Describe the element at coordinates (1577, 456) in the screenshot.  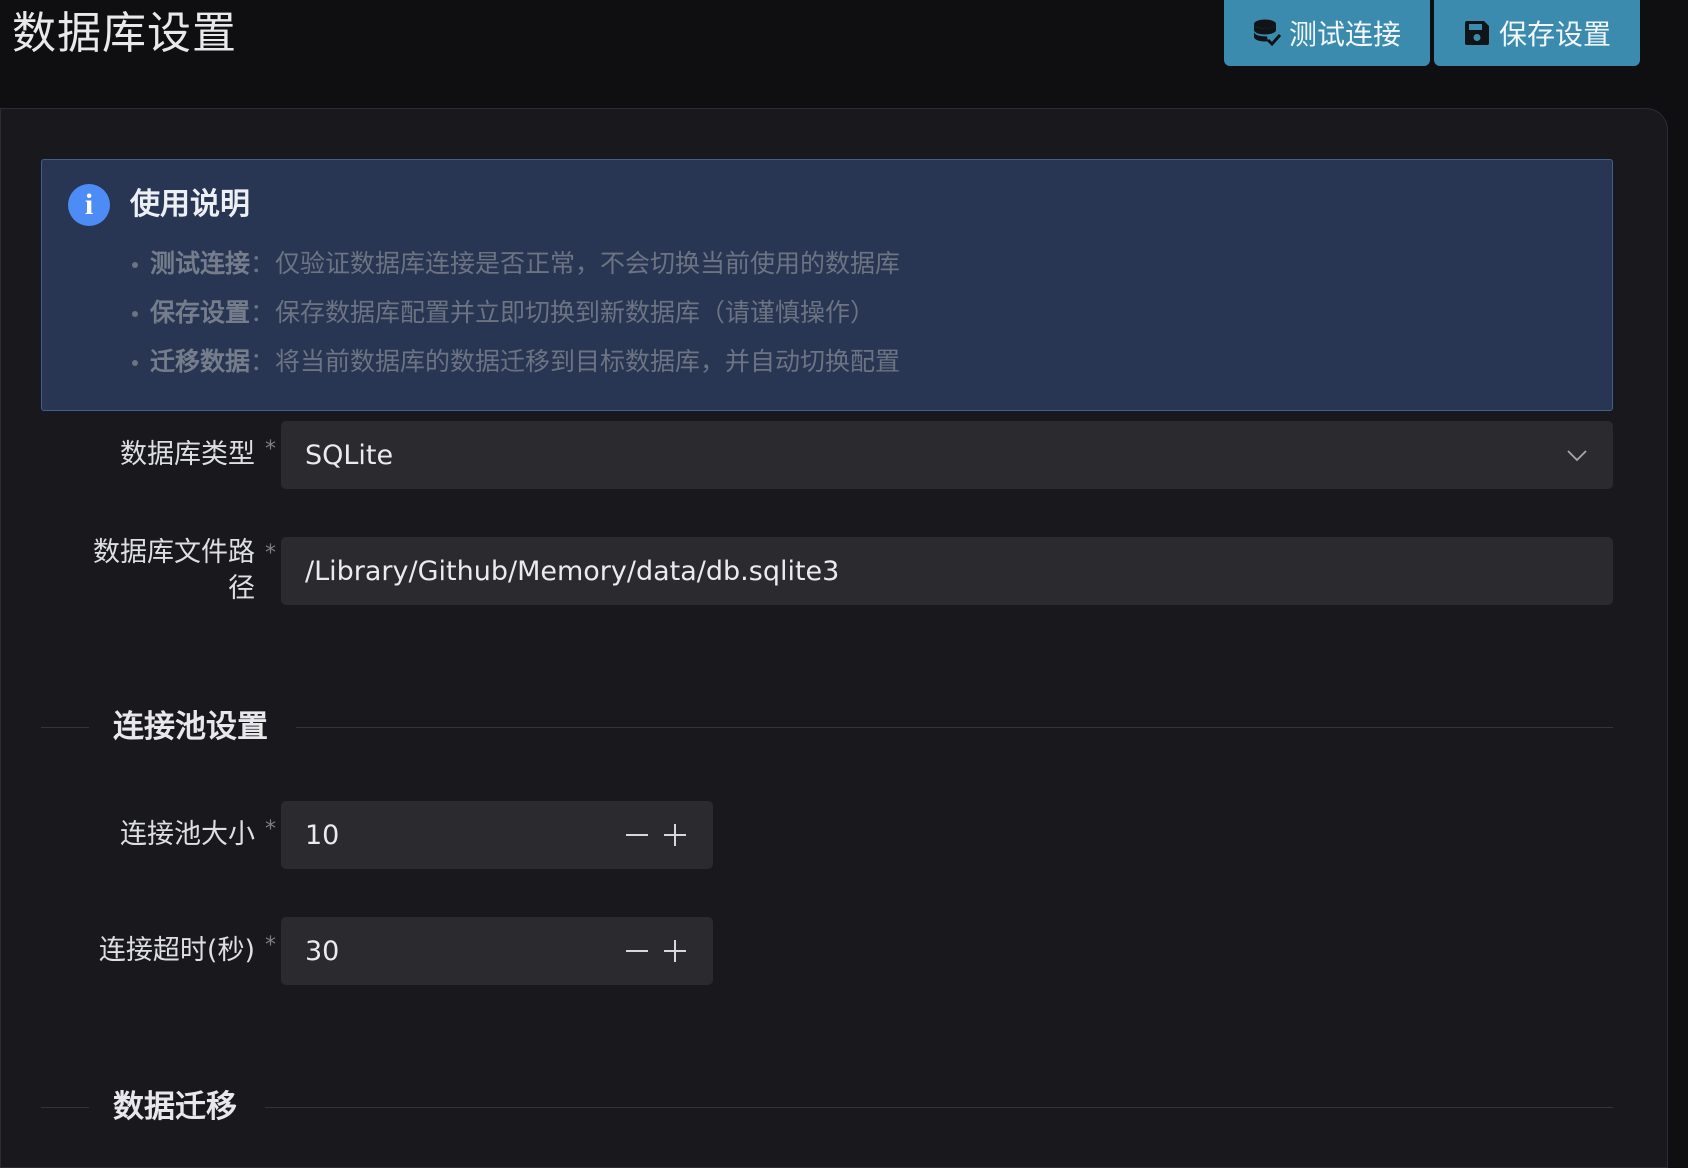
I see `chevron-down-icon` at that location.